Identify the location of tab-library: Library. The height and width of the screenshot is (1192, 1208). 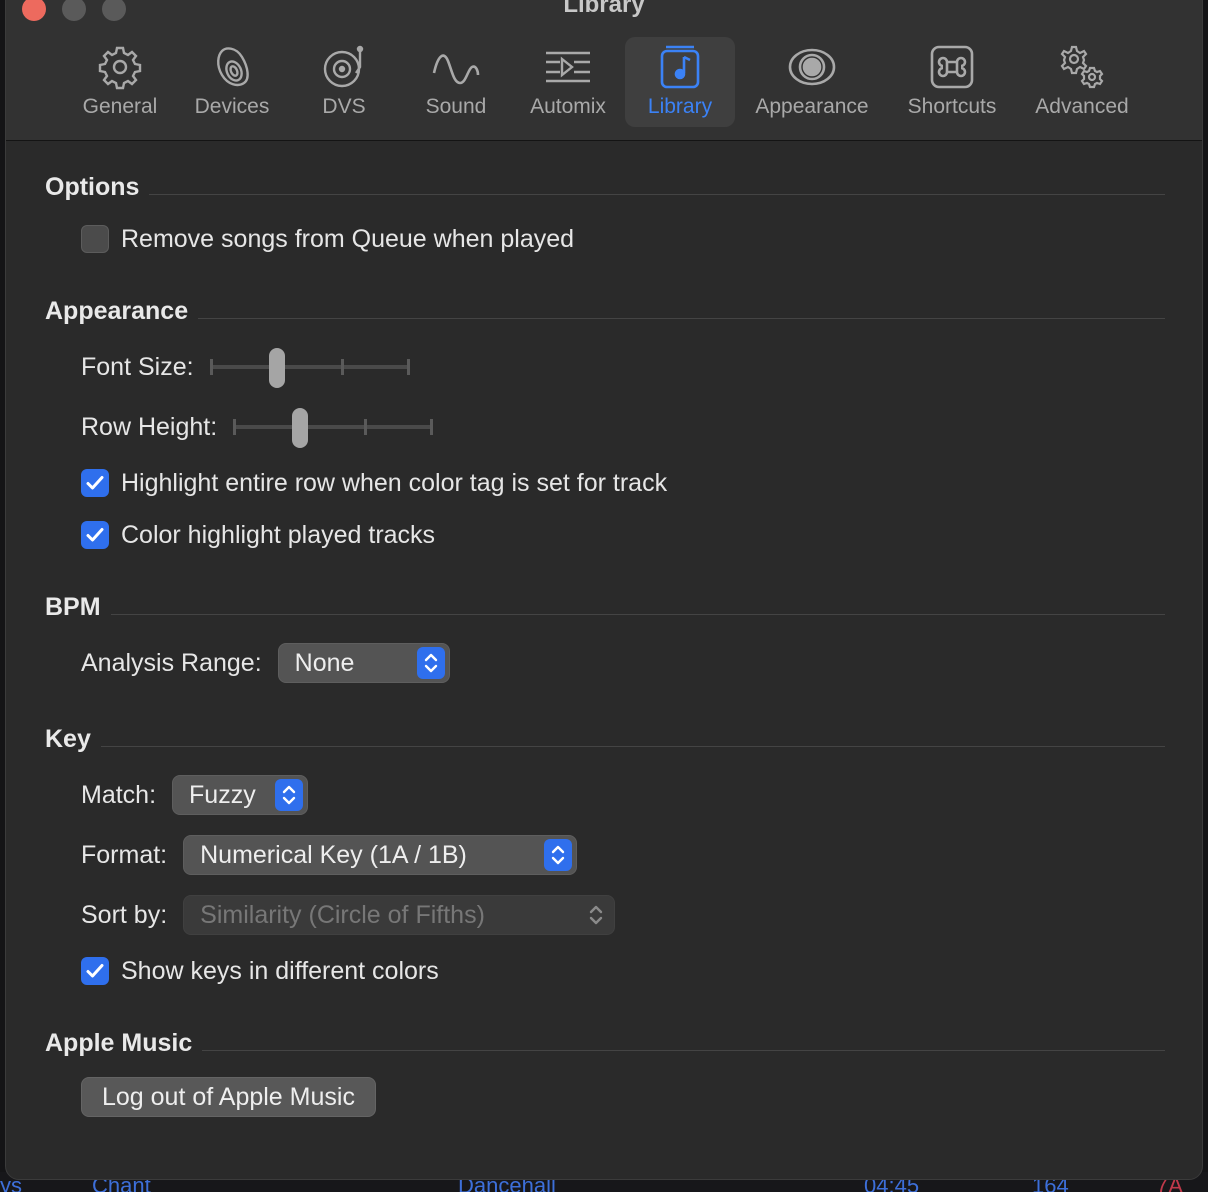
(680, 82).